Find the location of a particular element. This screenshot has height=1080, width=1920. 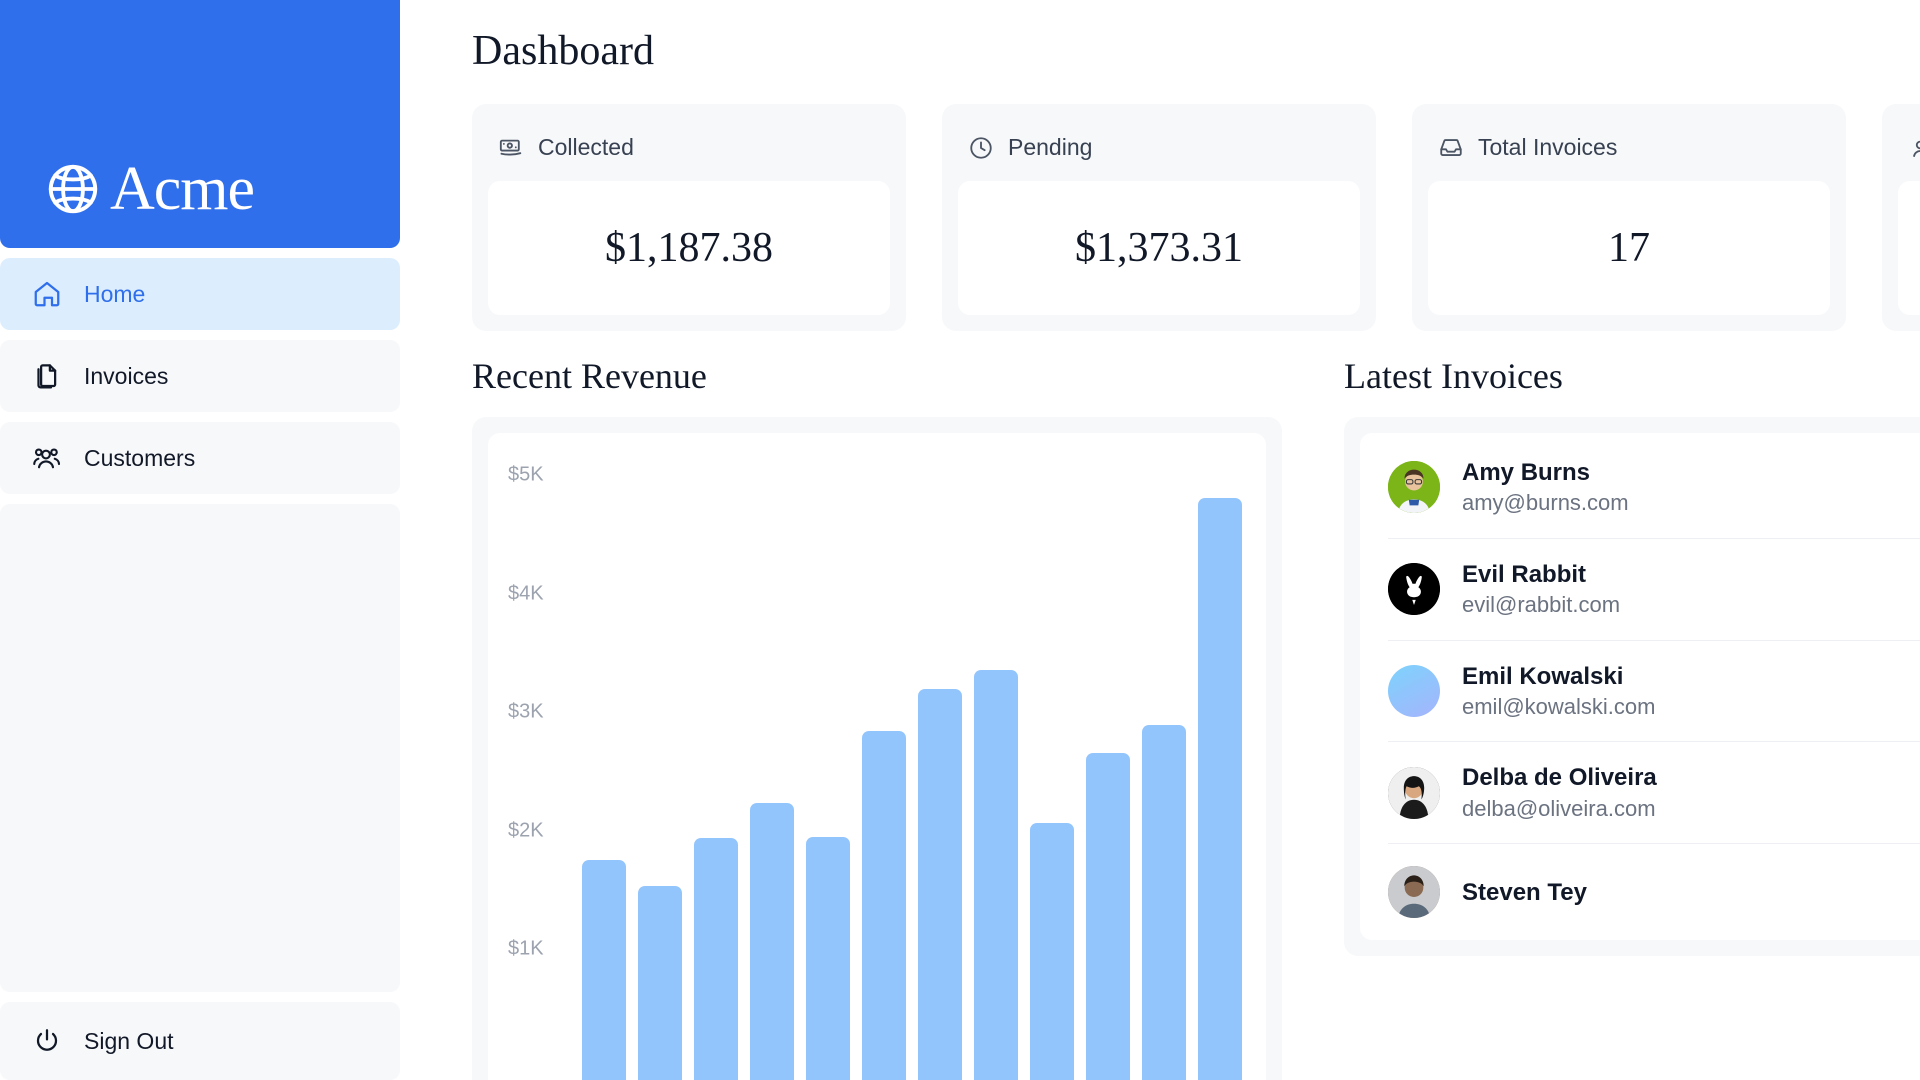

invoice-row: Delba de Oliveira delba@oliveira.com is located at coordinates (1654, 792).